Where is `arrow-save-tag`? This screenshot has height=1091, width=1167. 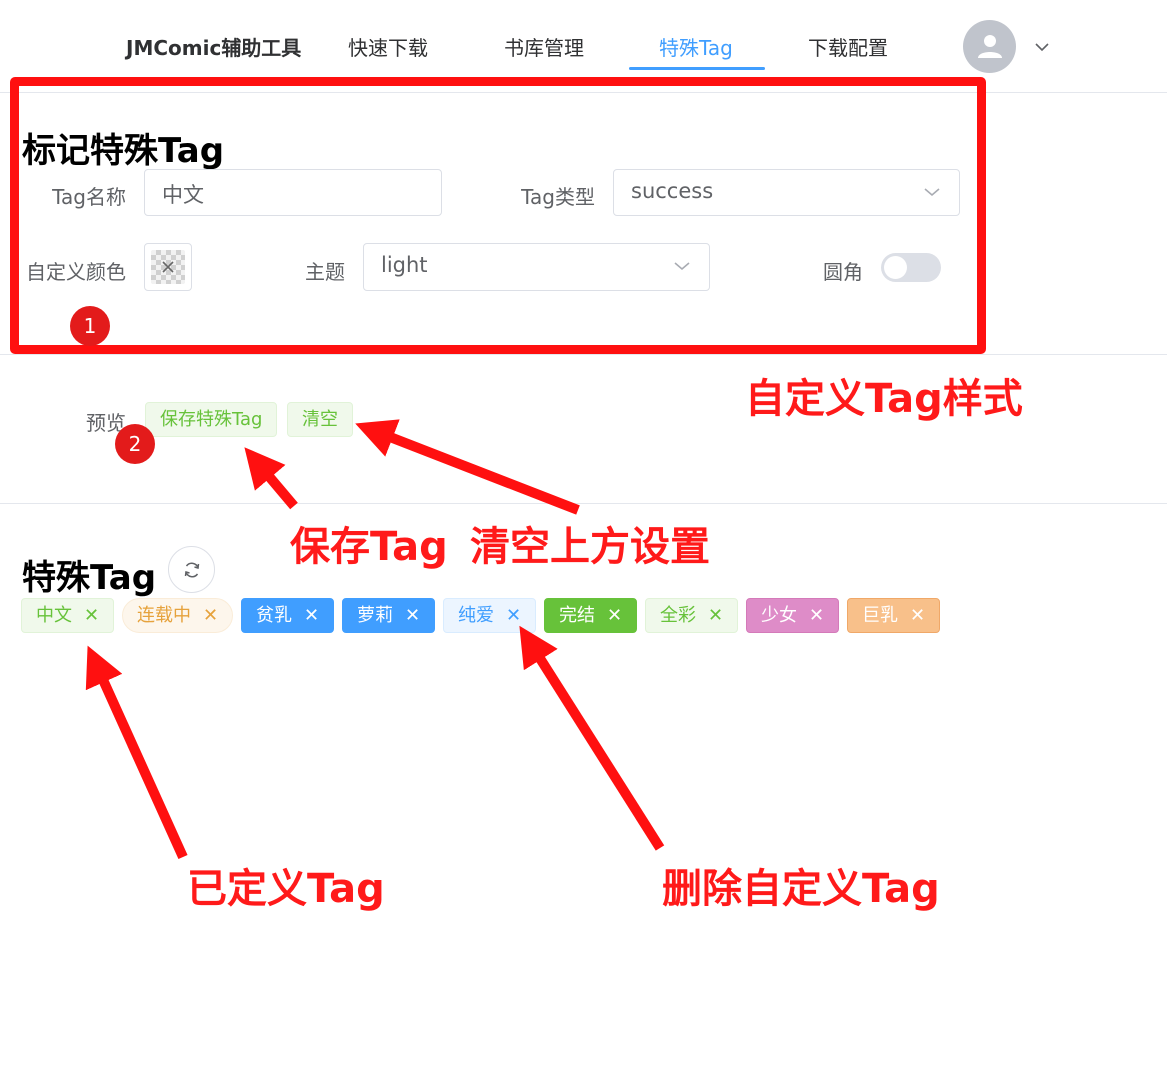 arrow-save-tag is located at coordinates (271, 478).